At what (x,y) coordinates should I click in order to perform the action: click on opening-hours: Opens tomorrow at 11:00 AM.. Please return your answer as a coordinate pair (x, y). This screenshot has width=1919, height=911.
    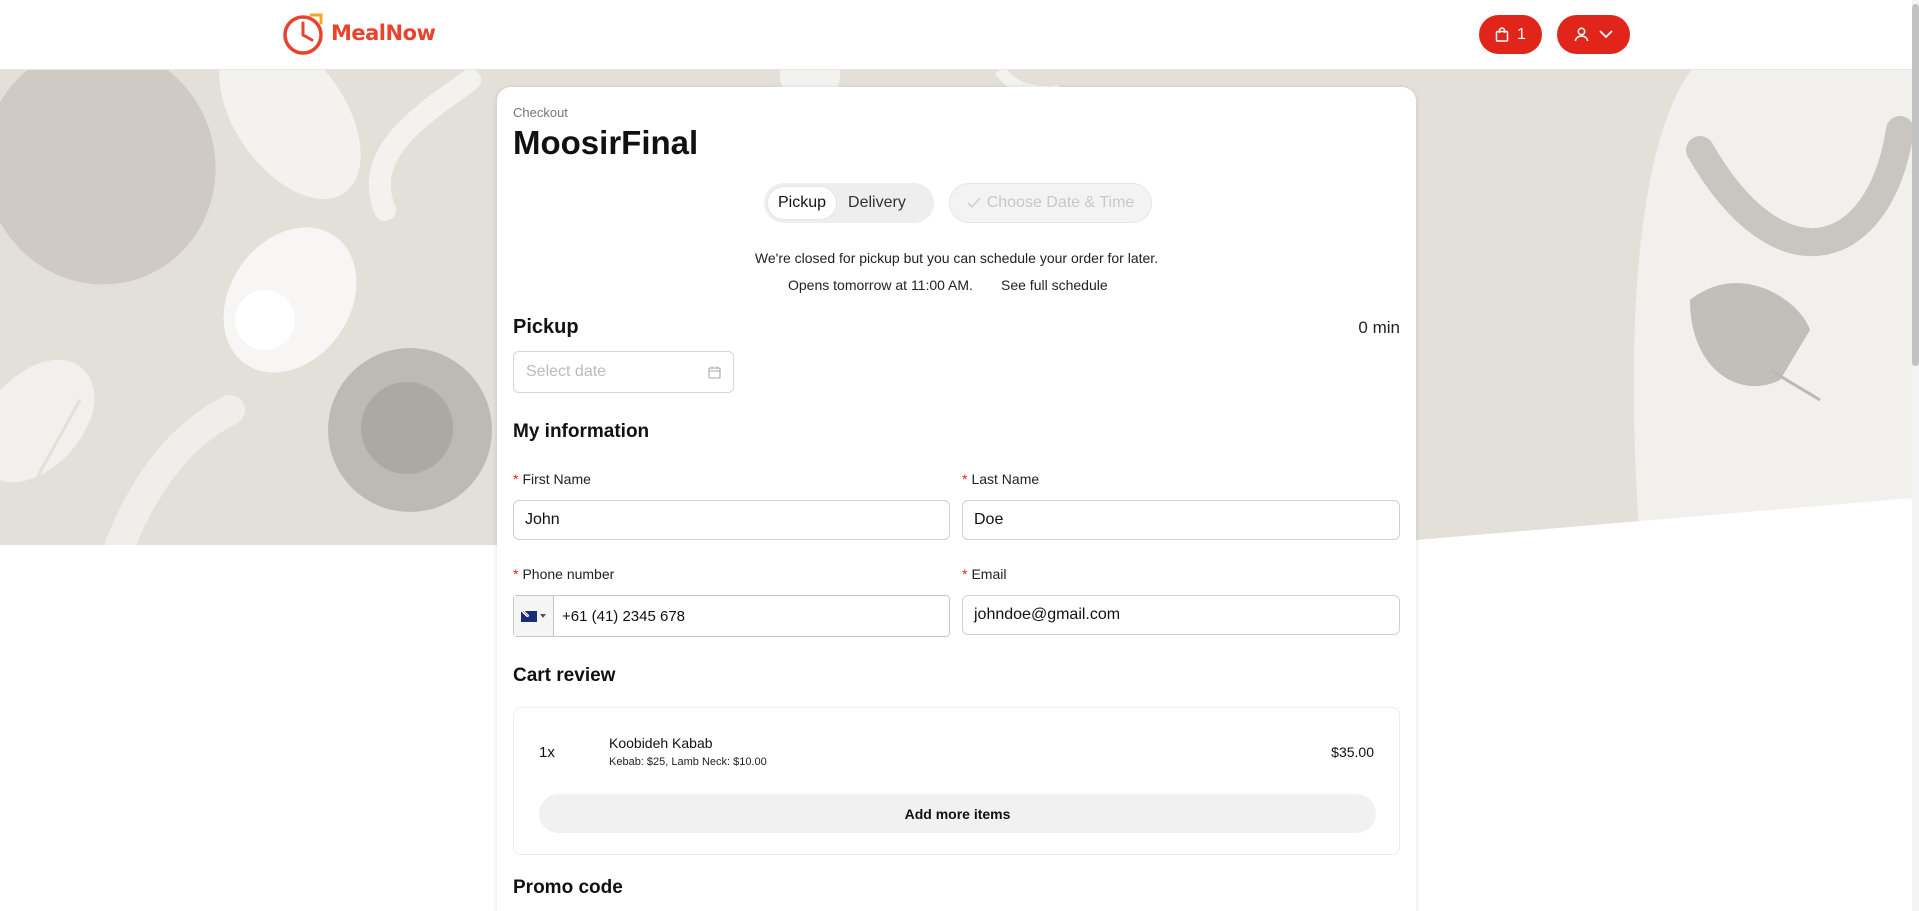
    Looking at the image, I should click on (880, 285).